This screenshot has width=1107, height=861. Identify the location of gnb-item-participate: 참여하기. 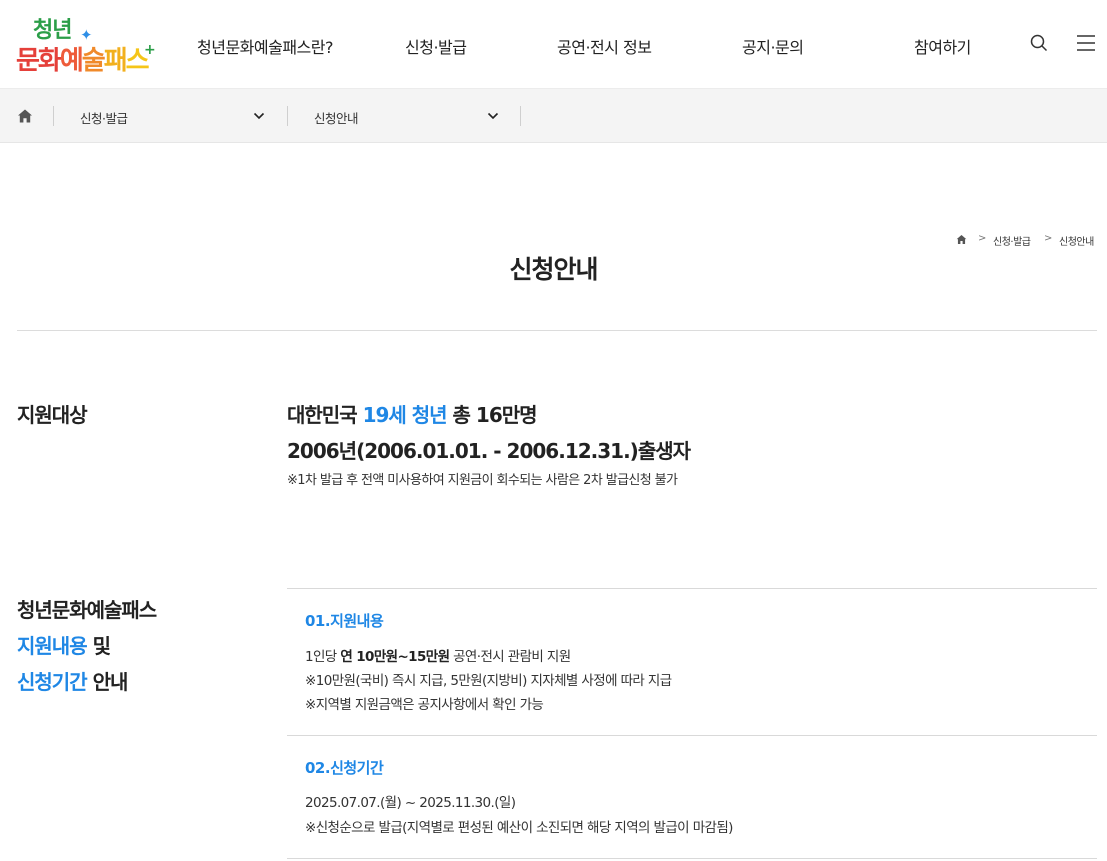
(942, 46).